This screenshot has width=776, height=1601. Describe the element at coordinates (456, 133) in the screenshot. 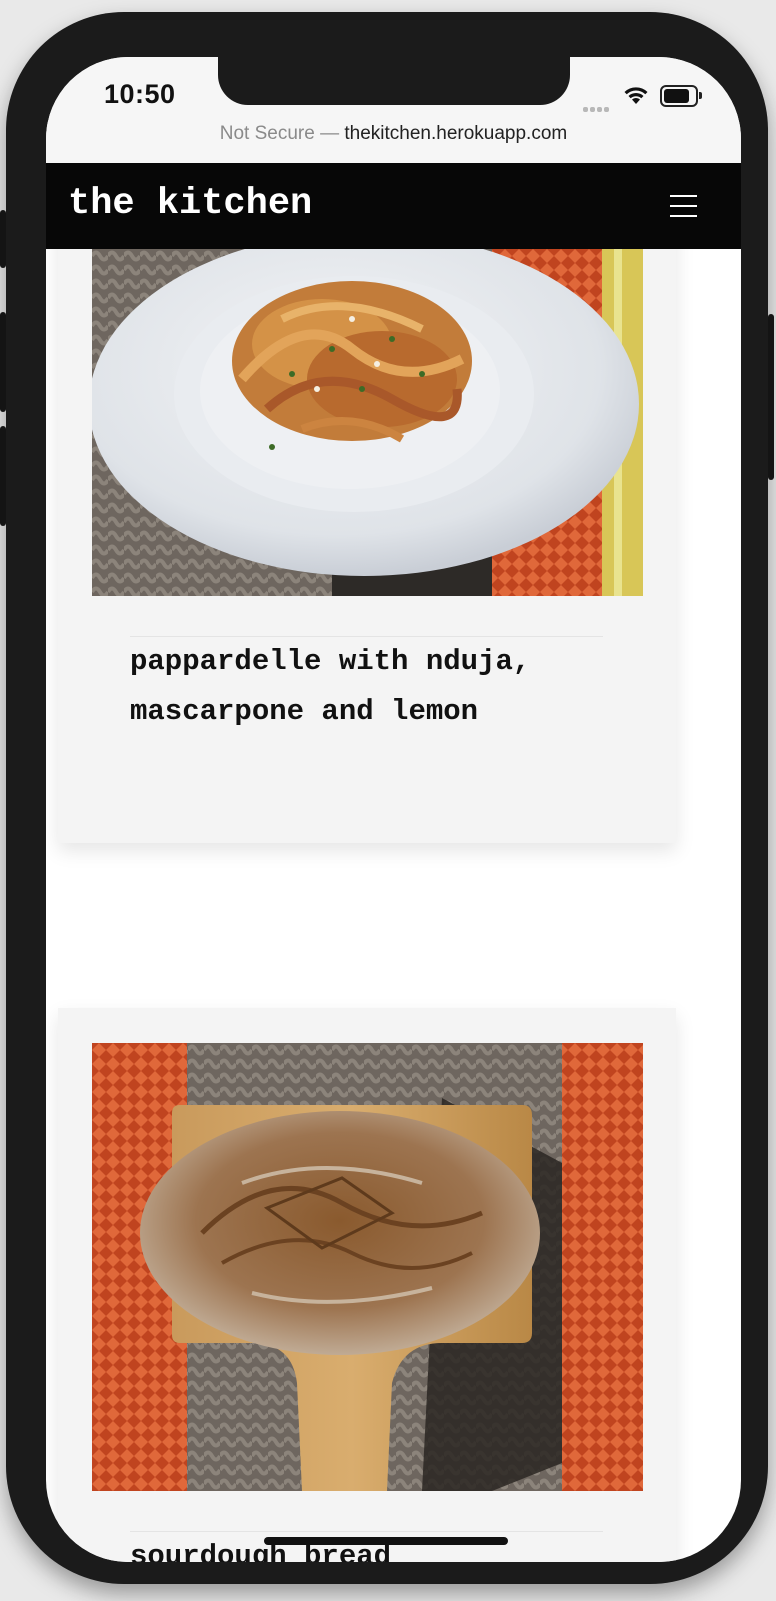

I see `url-host: thekitchen.herokuapp.com` at that location.